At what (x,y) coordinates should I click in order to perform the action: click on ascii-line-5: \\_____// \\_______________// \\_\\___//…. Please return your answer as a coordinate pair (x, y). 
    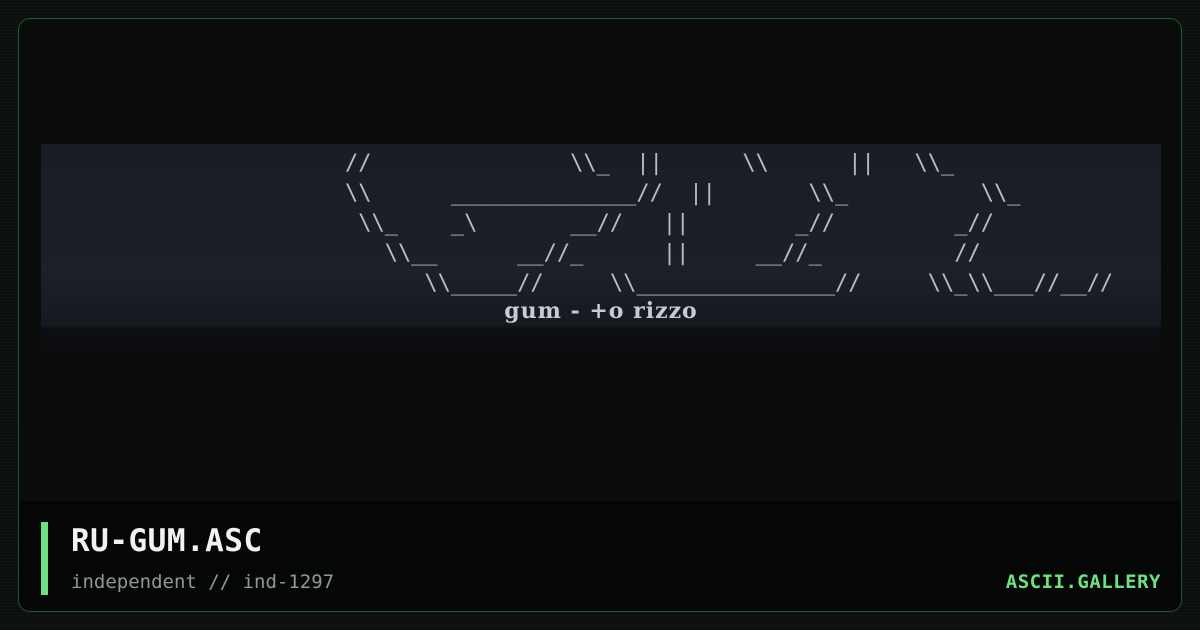
    Looking at the image, I should click on (676, 283).